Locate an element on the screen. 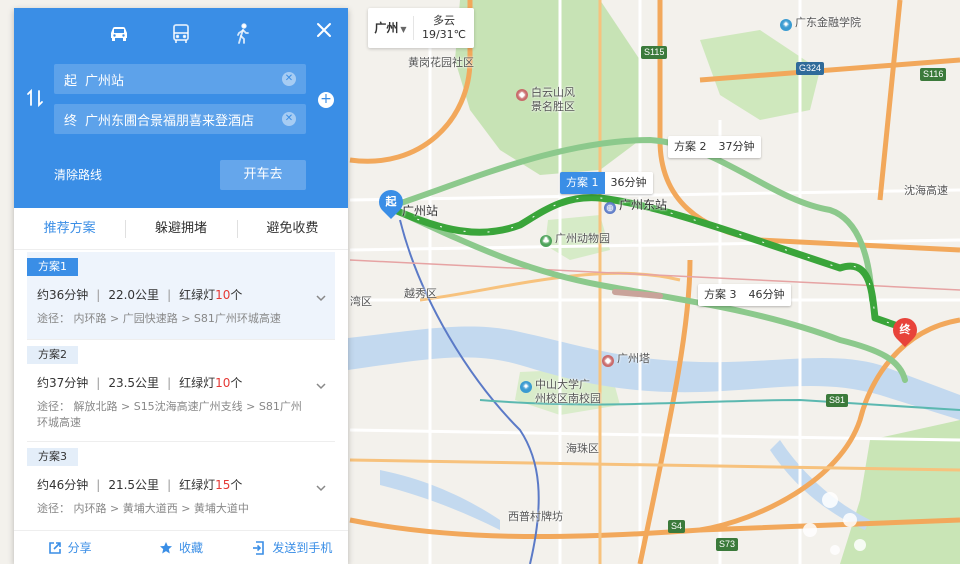  shield-s116: S116 is located at coordinates (933, 74).